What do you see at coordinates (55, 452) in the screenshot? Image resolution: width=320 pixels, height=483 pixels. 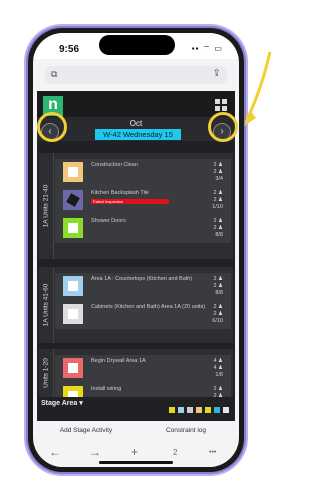 I see `back-icon: ←` at bounding box center [55, 452].